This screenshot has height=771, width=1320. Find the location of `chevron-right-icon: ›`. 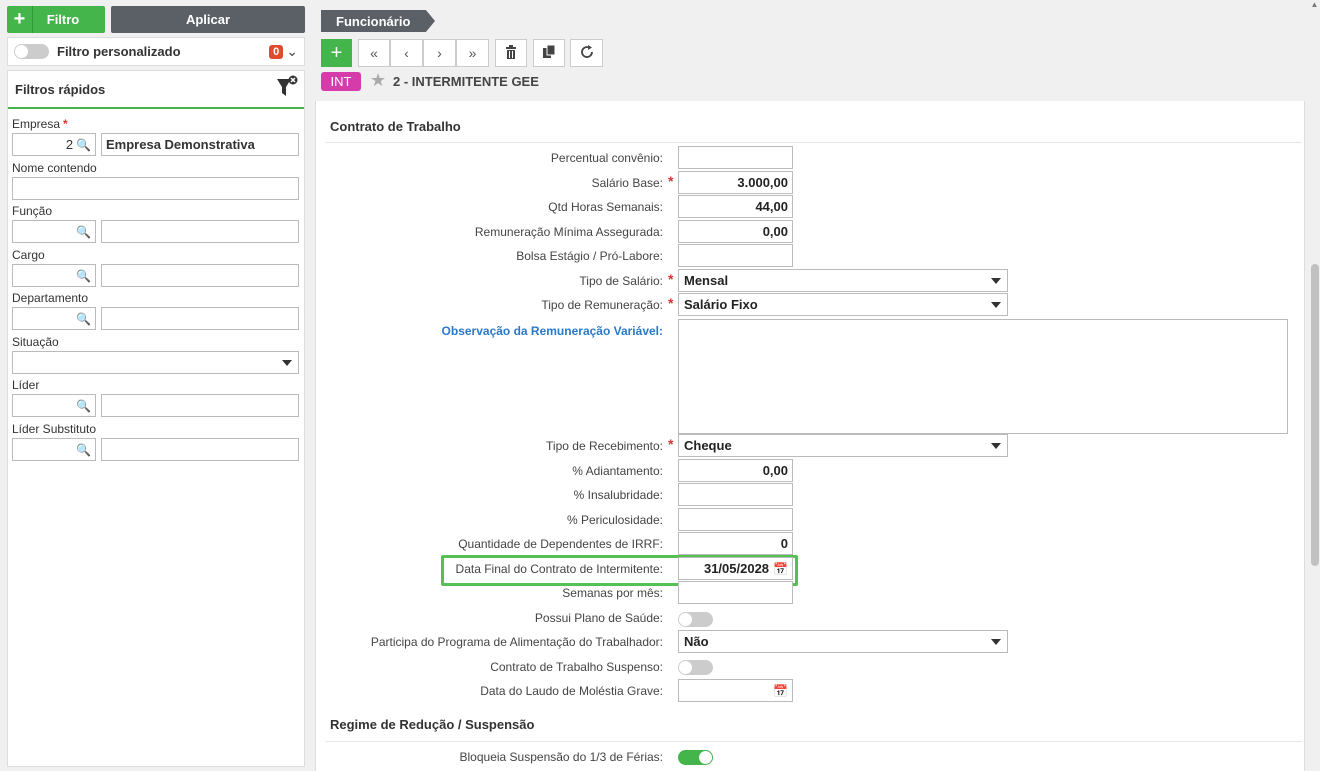

chevron-right-icon: › is located at coordinates (439, 53).